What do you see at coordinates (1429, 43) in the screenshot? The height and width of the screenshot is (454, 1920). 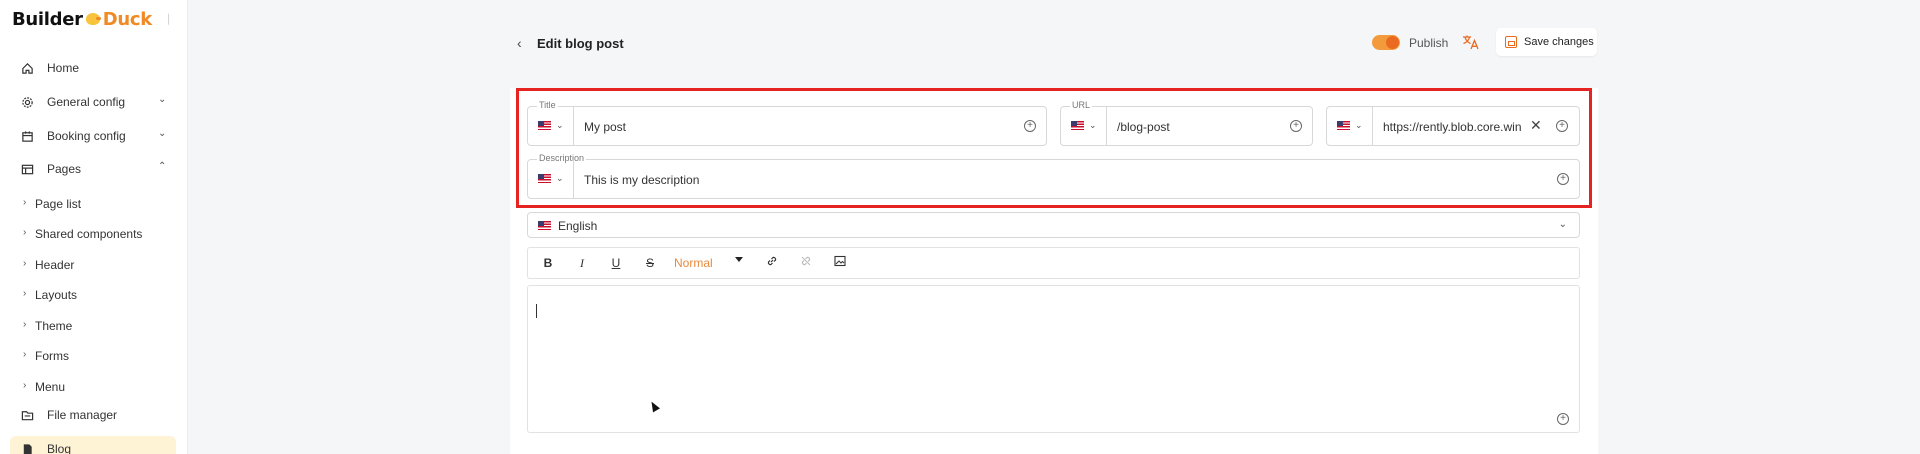 I see `publish-label: Publish` at bounding box center [1429, 43].